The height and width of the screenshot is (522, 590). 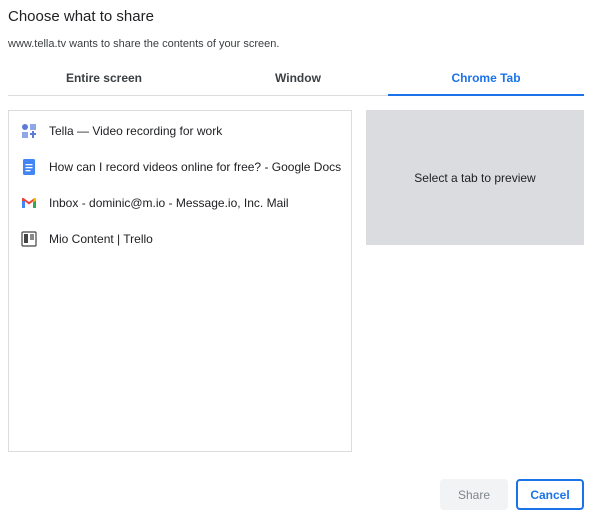 I want to click on dialog-title: Choose what to share, so click(x=81, y=16).